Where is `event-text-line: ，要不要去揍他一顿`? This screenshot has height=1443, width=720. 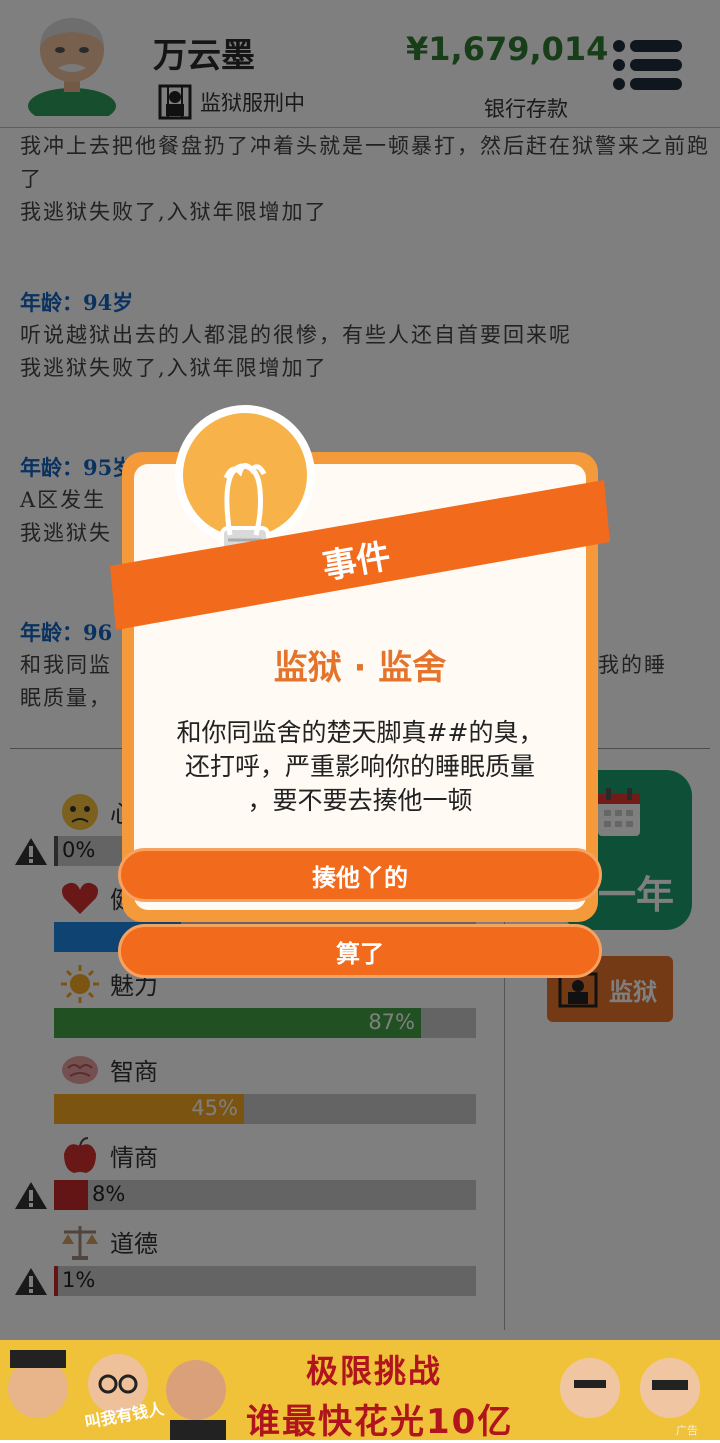 event-text-line: ，要不要去揍他一顿 is located at coordinates (360, 800).